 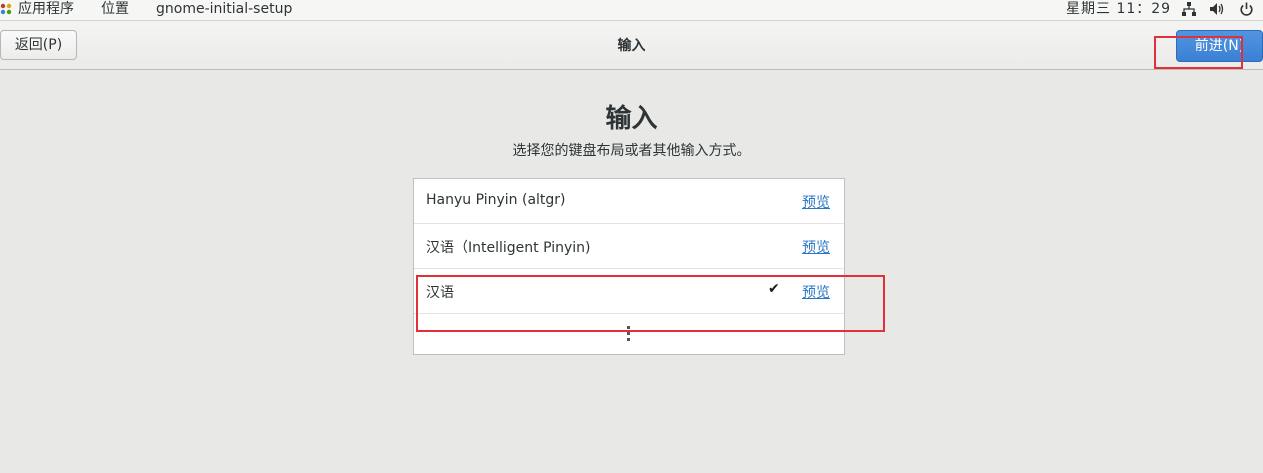 What do you see at coordinates (496, 200) in the screenshot?
I see `input-label: Hanyu Pinyin (altgr)` at bounding box center [496, 200].